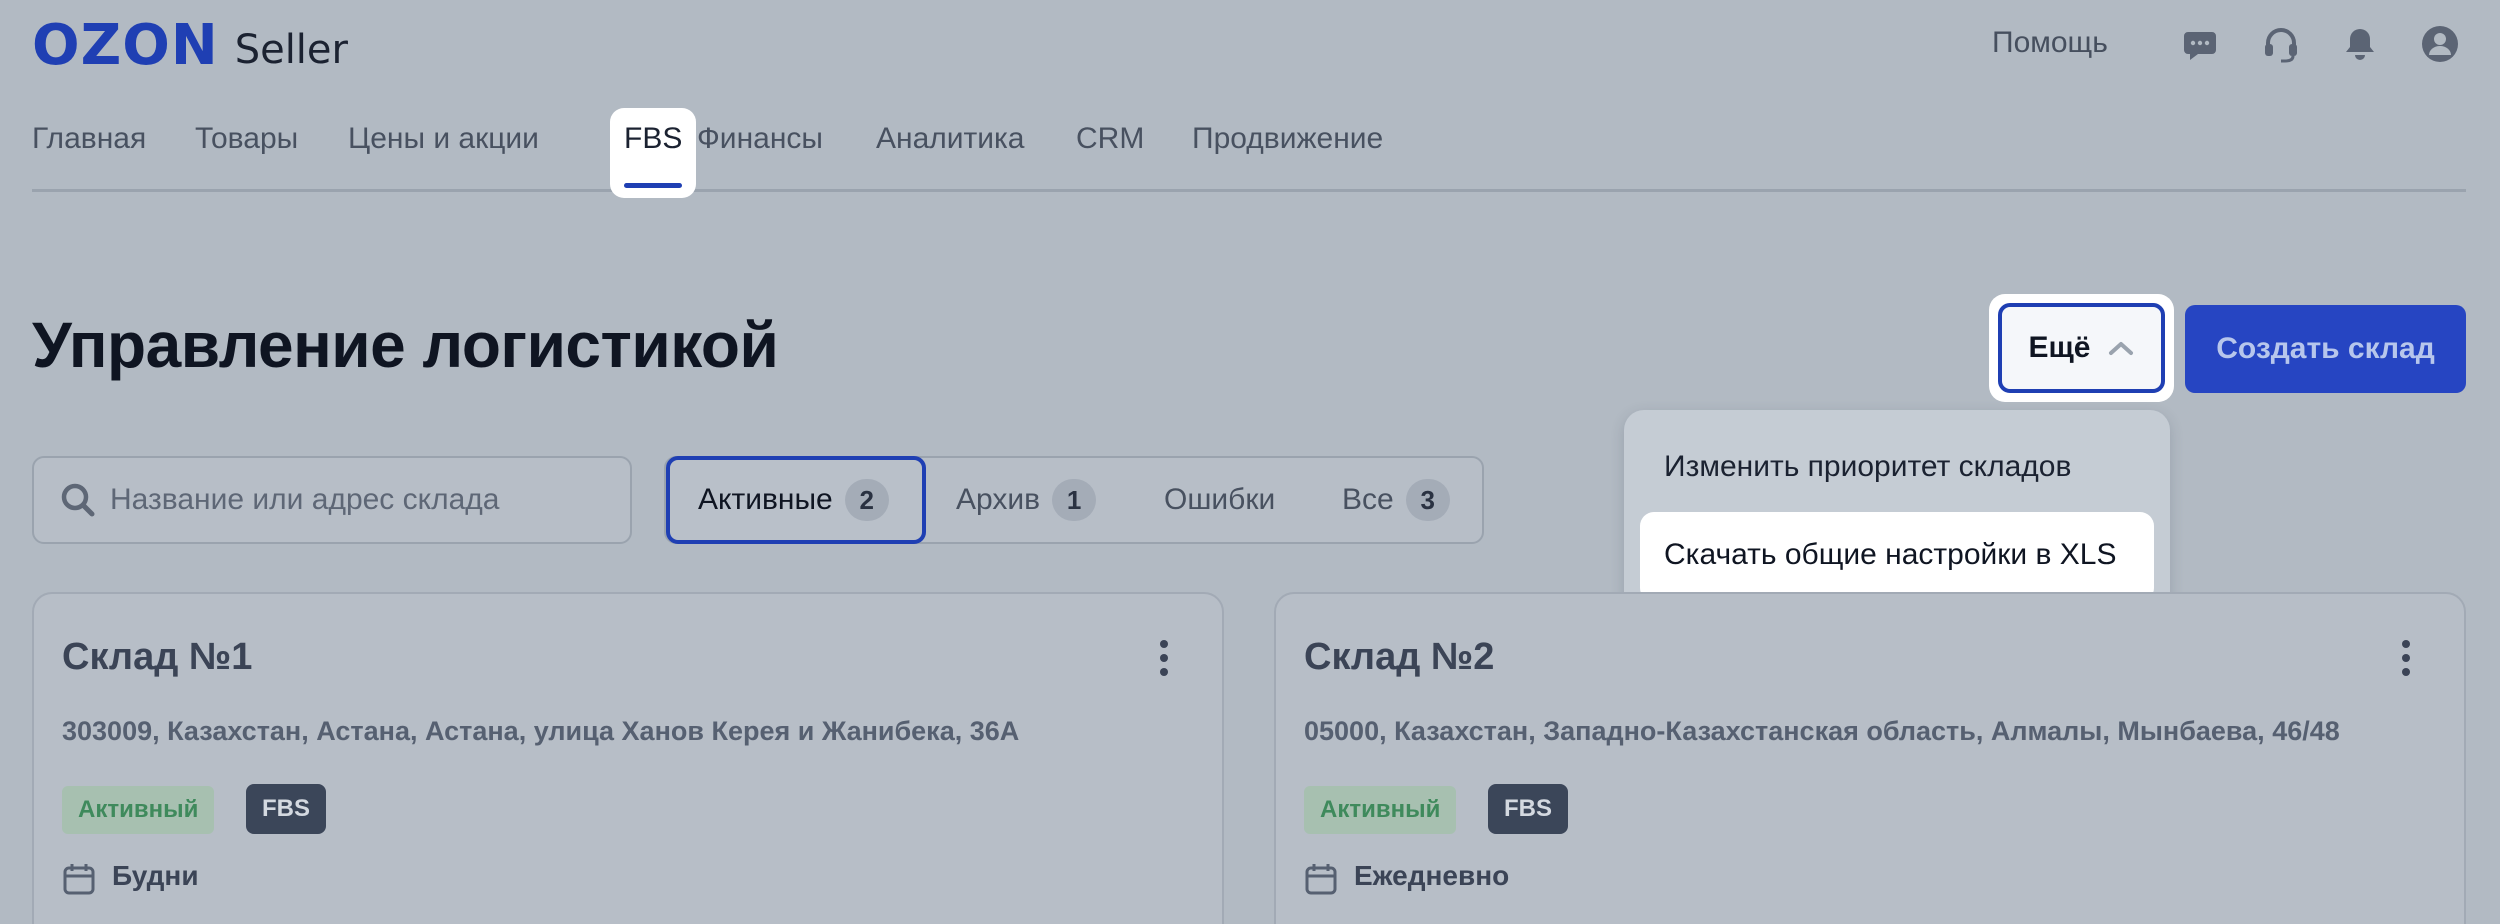 The width and height of the screenshot is (2500, 924). Describe the element at coordinates (405, 345) in the screenshot. I see `page-title: Управление логистикой` at that location.